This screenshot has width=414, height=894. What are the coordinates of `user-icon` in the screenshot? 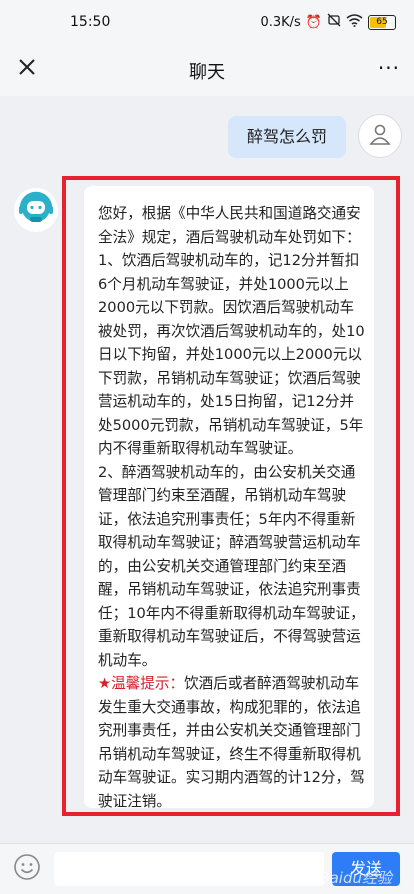 It's located at (380, 136).